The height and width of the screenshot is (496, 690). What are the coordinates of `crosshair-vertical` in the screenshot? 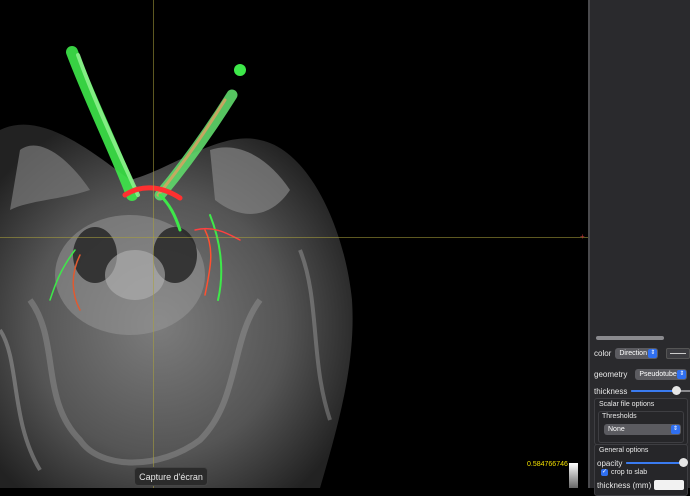 It's located at (153, 244).